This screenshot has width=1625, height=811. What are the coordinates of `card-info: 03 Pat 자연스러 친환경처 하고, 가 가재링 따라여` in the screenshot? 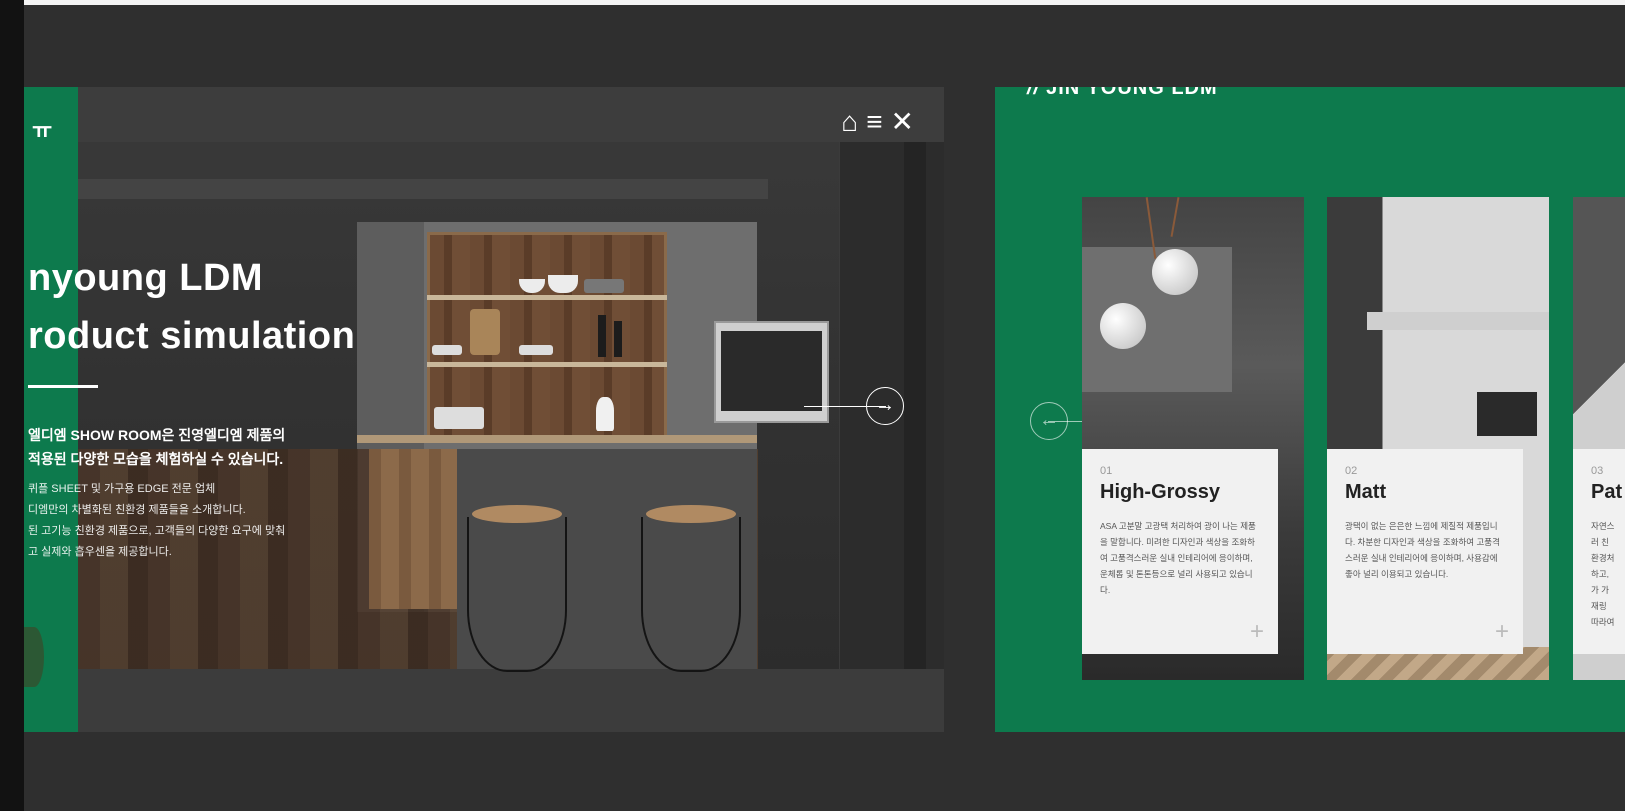 It's located at (1599, 551).